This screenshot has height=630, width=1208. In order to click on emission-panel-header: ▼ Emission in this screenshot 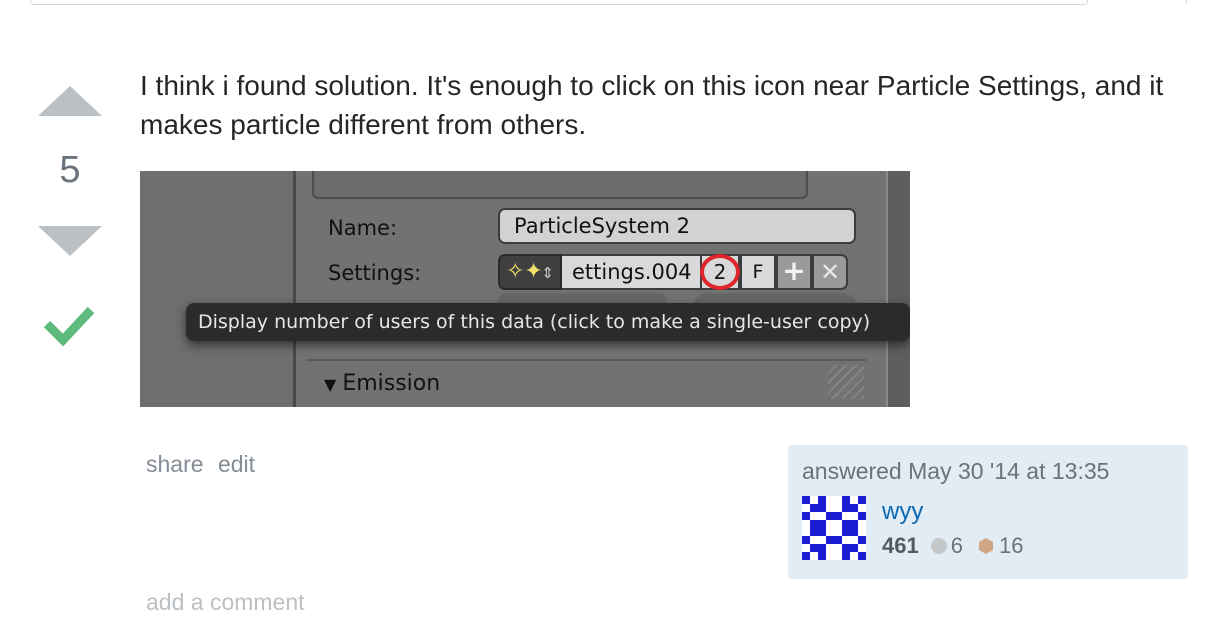, I will do `click(382, 383)`.